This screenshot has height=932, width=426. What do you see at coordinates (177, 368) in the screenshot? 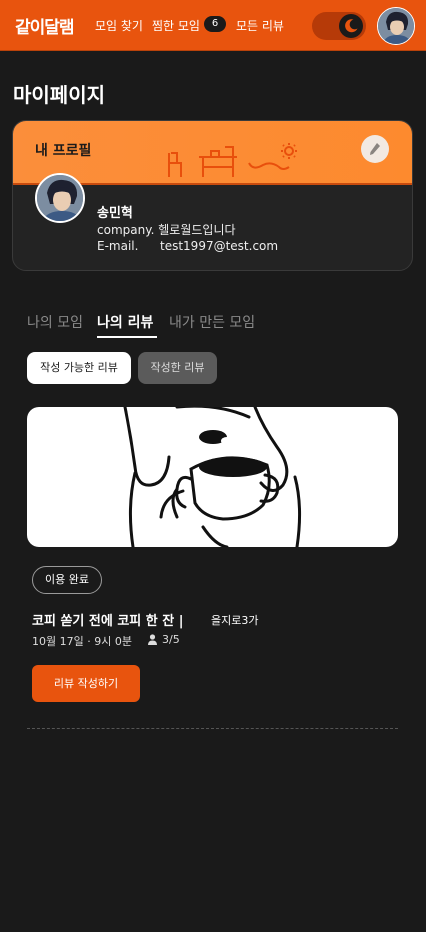
I see `filter-written-reviews: 작성한 리뷰` at bounding box center [177, 368].